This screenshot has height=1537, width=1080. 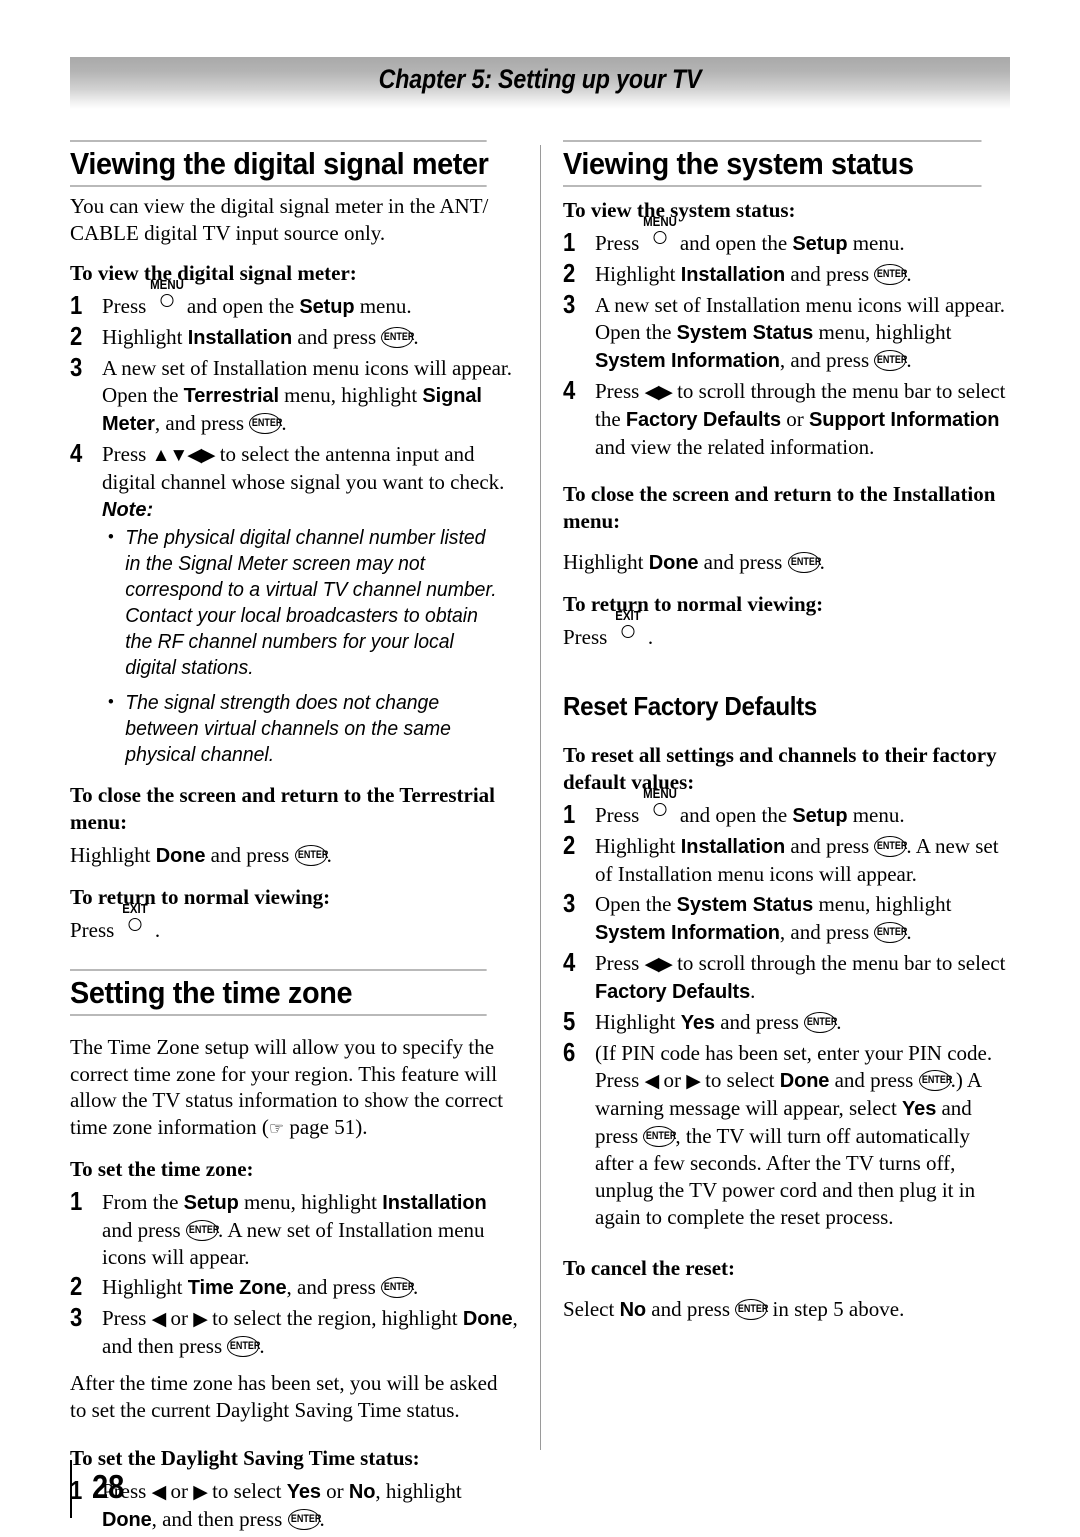 I want to click on arrow-up-icon: ▲, so click(x=161, y=455).